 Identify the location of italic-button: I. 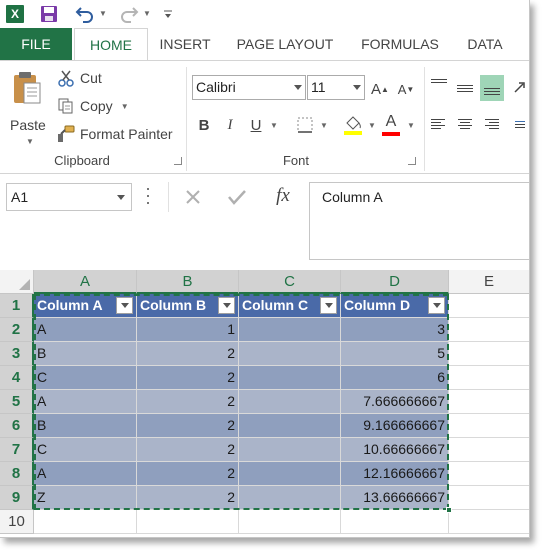
(230, 125).